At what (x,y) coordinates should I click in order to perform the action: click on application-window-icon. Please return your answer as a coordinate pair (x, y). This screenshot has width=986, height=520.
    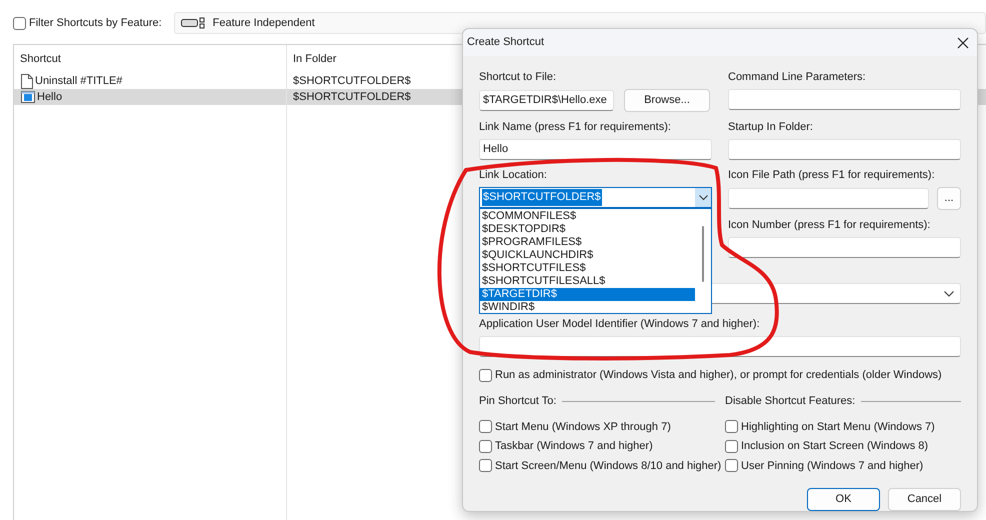
    Looking at the image, I should click on (28, 97).